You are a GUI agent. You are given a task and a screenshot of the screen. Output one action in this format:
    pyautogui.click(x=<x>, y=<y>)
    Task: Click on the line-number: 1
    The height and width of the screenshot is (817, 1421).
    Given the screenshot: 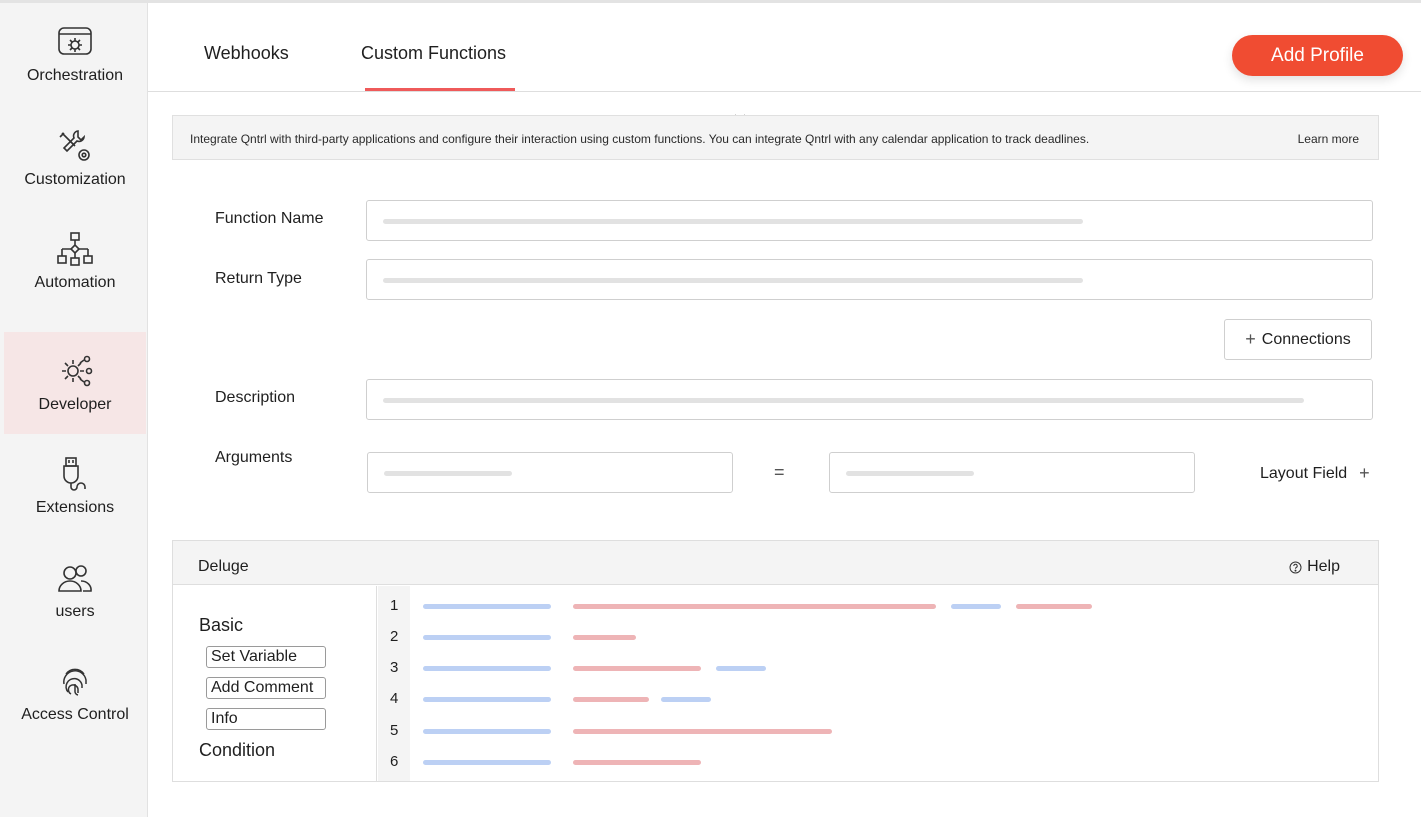 What is the action you would take?
    pyautogui.click(x=394, y=605)
    